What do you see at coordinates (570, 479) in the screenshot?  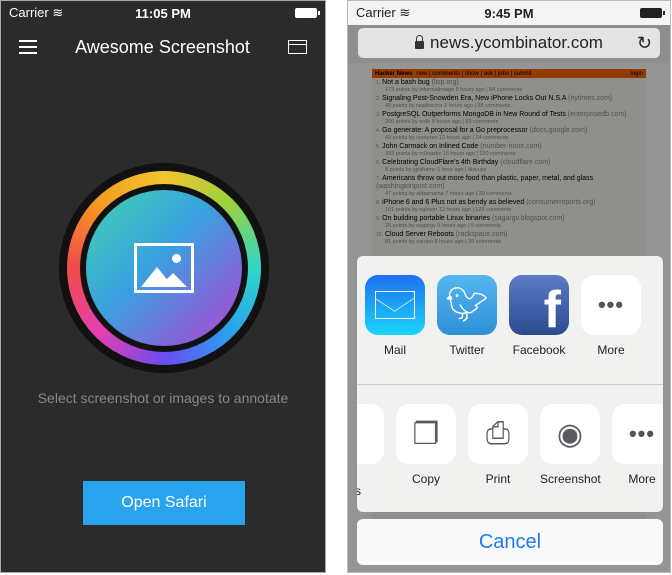 I see `label: Screenshot` at bounding box center [570, 479].